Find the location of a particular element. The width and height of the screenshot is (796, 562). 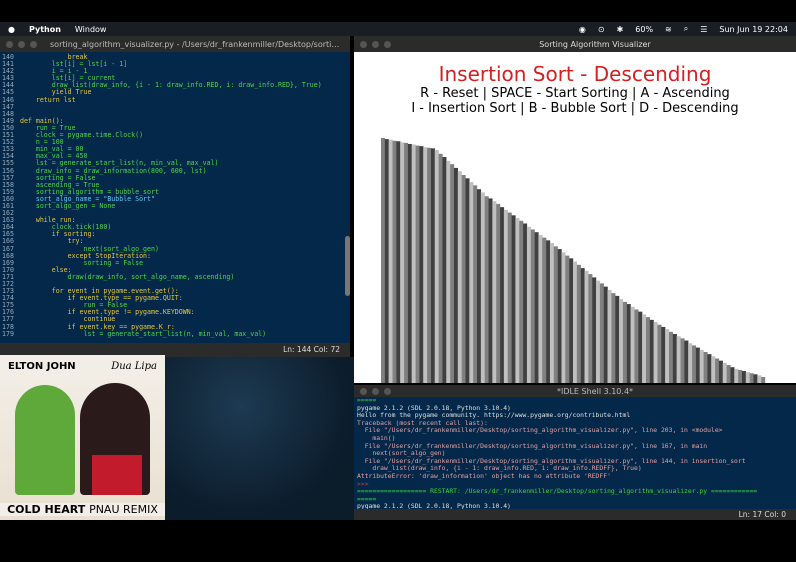

visualizer-title: Sorting Algorithm Visualizer is located at coordinates (595, 44).